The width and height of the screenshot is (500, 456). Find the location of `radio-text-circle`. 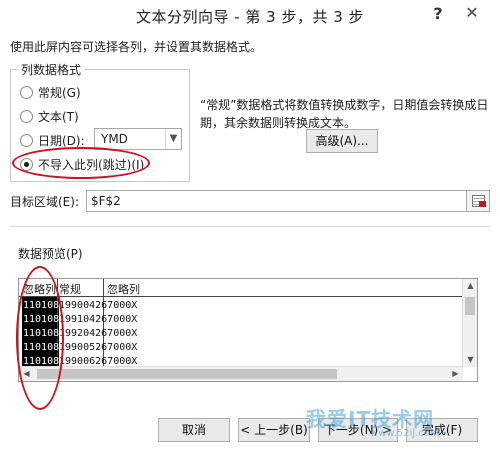

radio-text-circle is located at coordinates (26, 116).